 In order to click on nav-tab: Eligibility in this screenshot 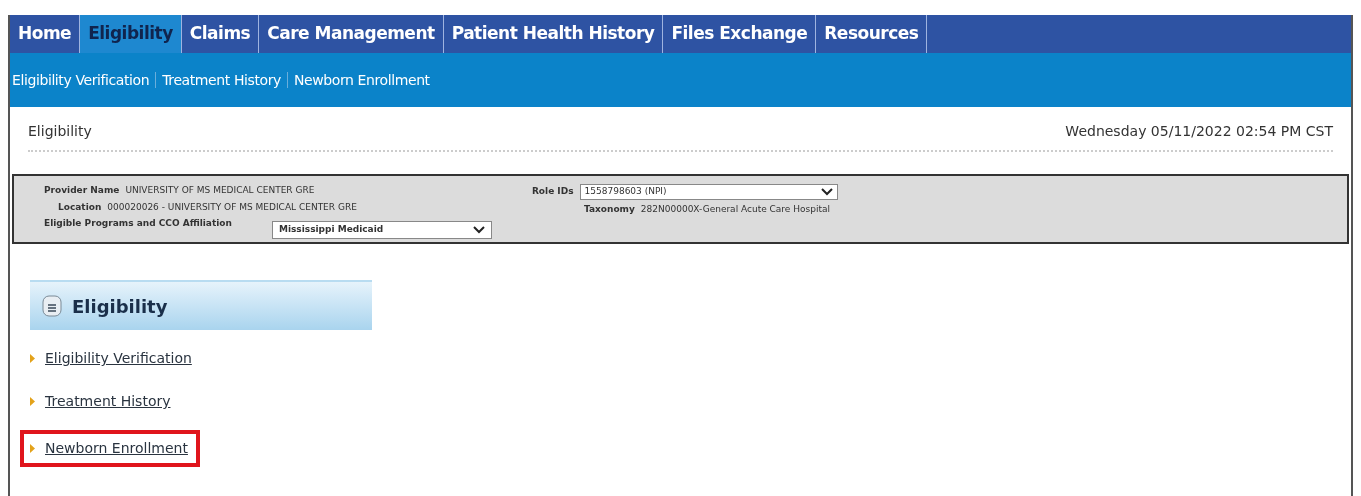, I will do `click(131, 34)`.